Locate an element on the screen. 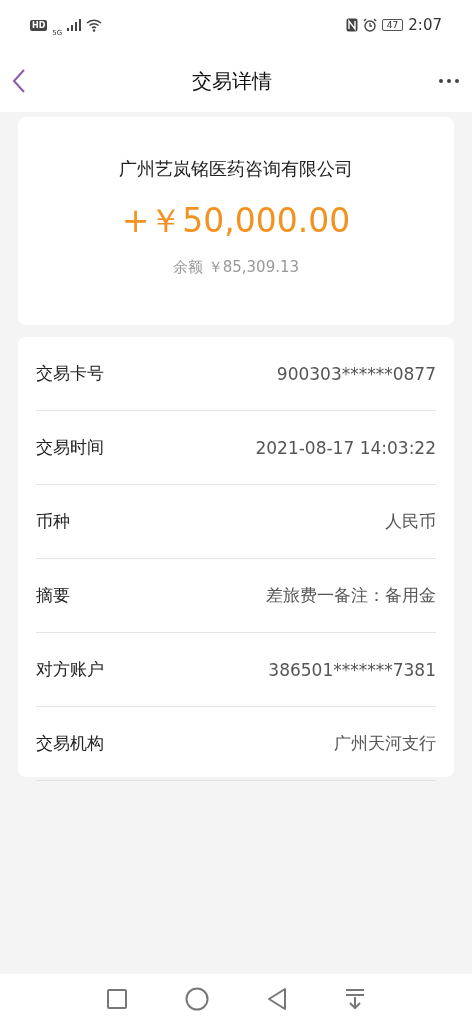 This screenshot has height=1024, width=472. hd-indicator: HD is located at coordinates (39, 25).